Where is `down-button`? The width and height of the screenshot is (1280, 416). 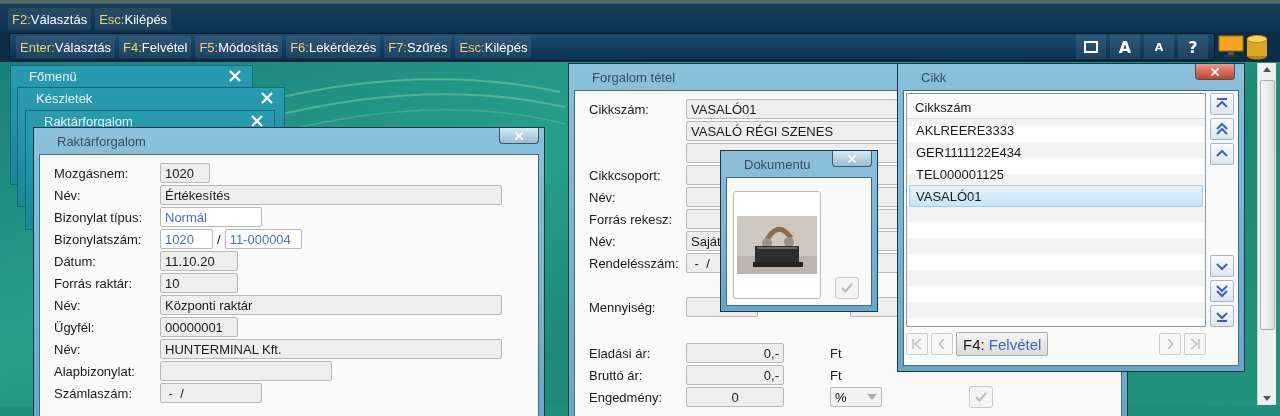 down-button is located at coordinates (1222, 266).